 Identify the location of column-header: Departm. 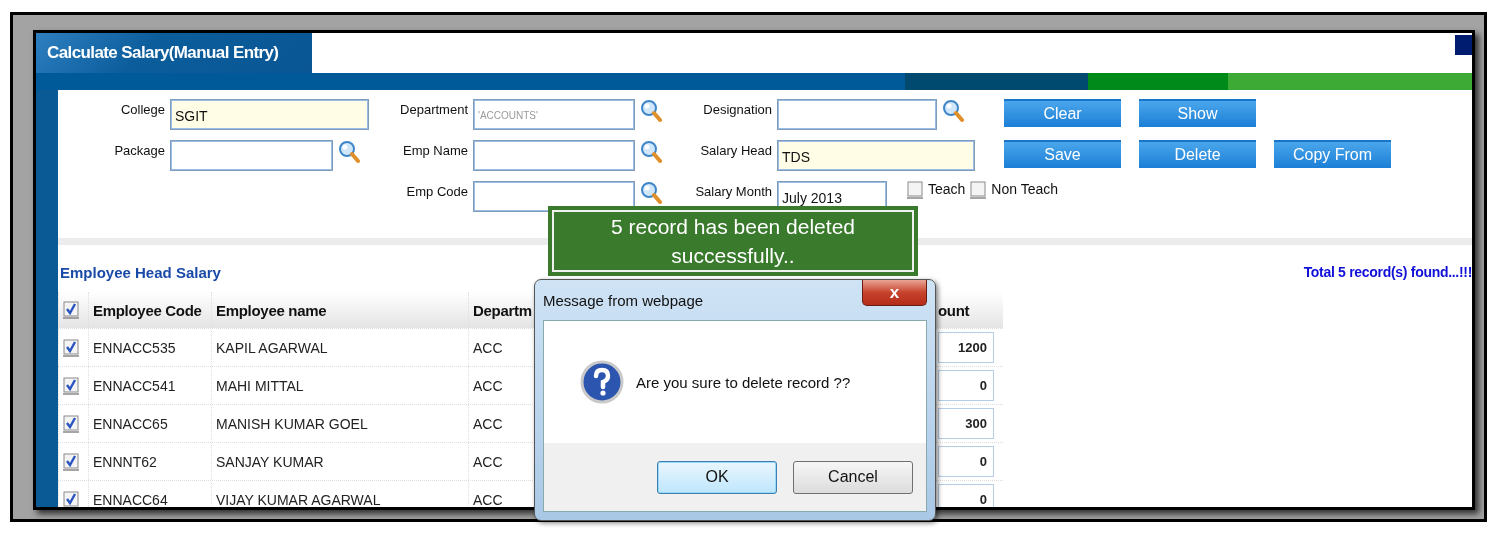
(502, 310).